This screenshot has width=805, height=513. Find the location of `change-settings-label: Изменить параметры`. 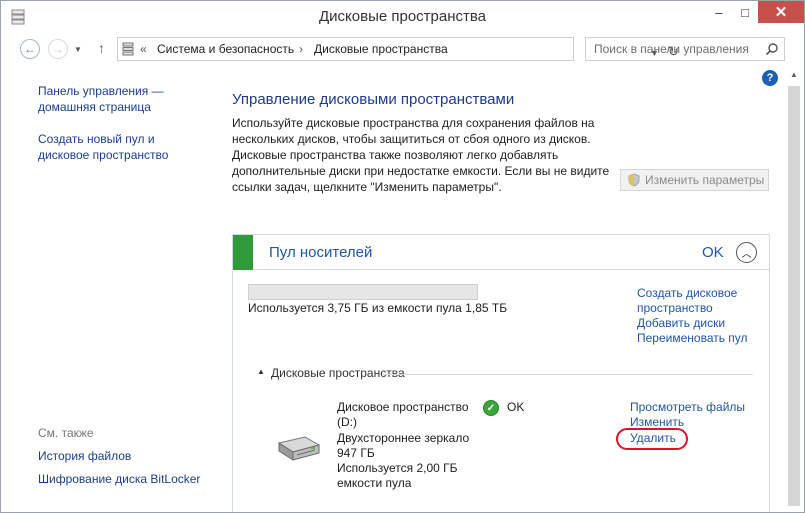

change-settings-label: Изменить параметры is located at coordinates (705, 180).